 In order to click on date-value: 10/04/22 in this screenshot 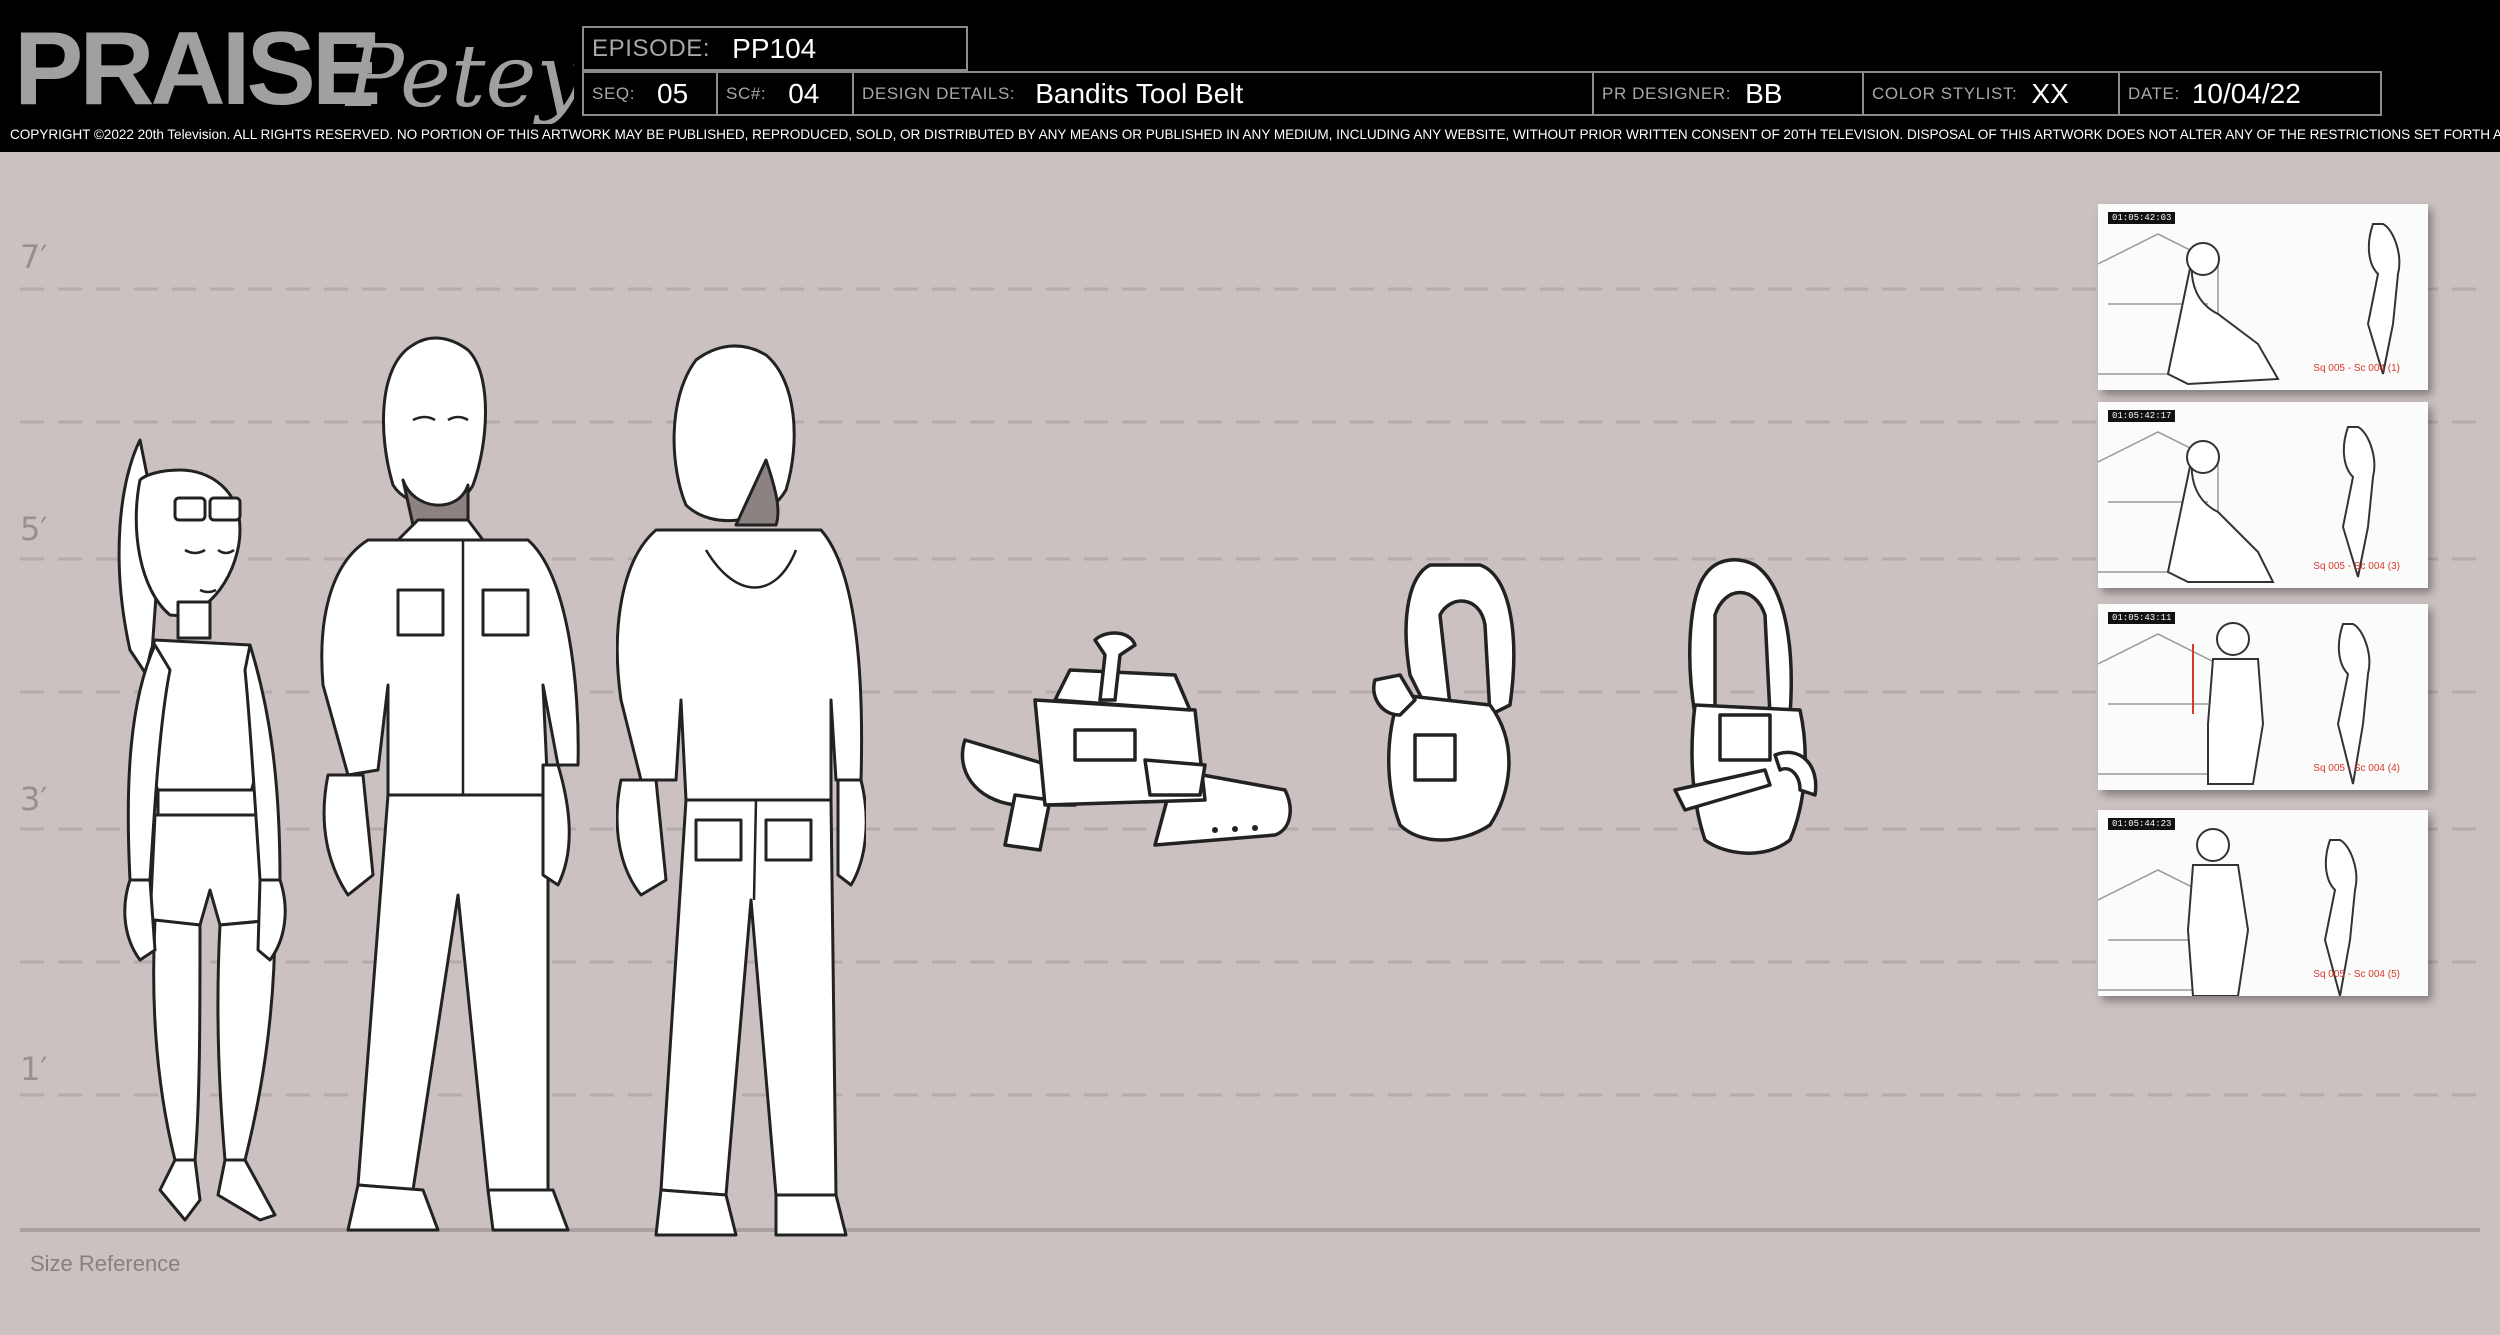, I will do `click(2246, 93)`.